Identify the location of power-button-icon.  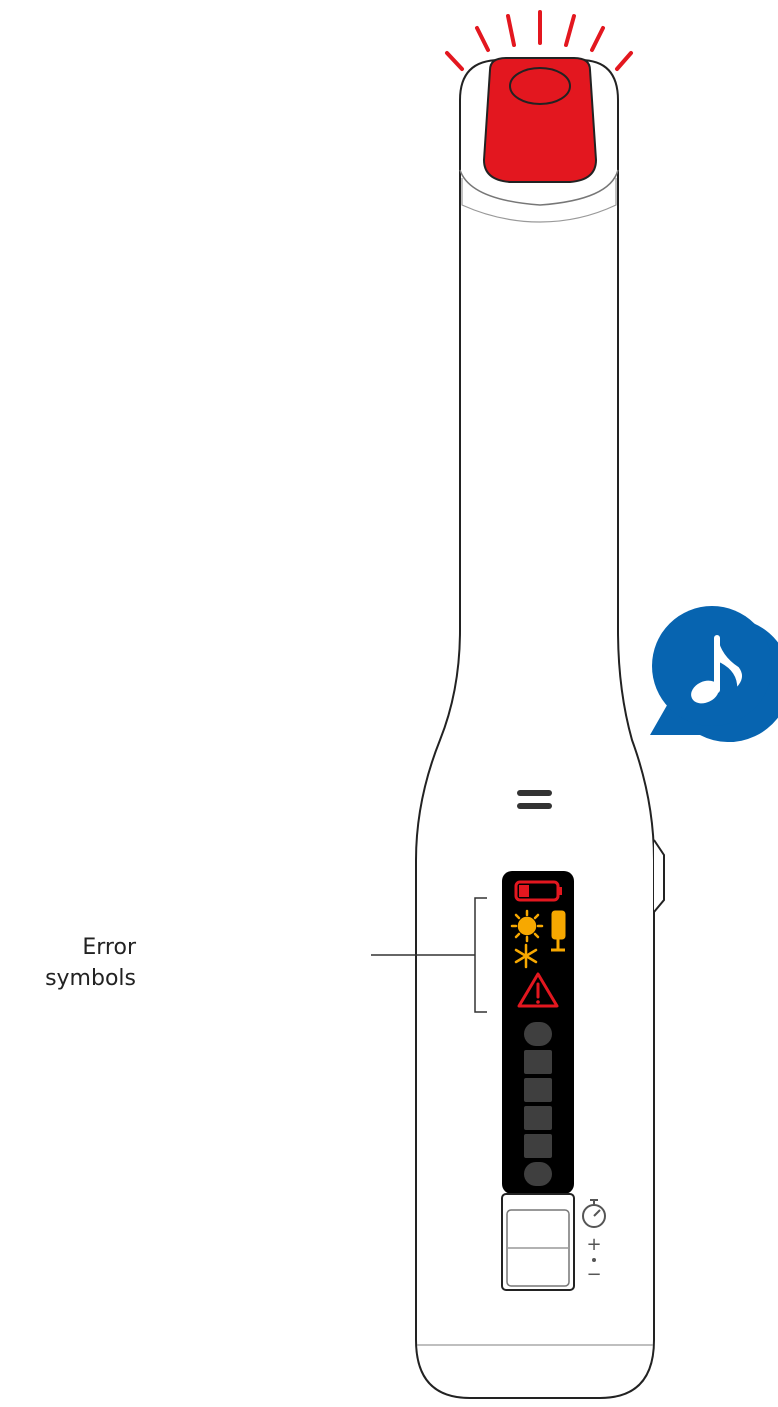
(540, 120).